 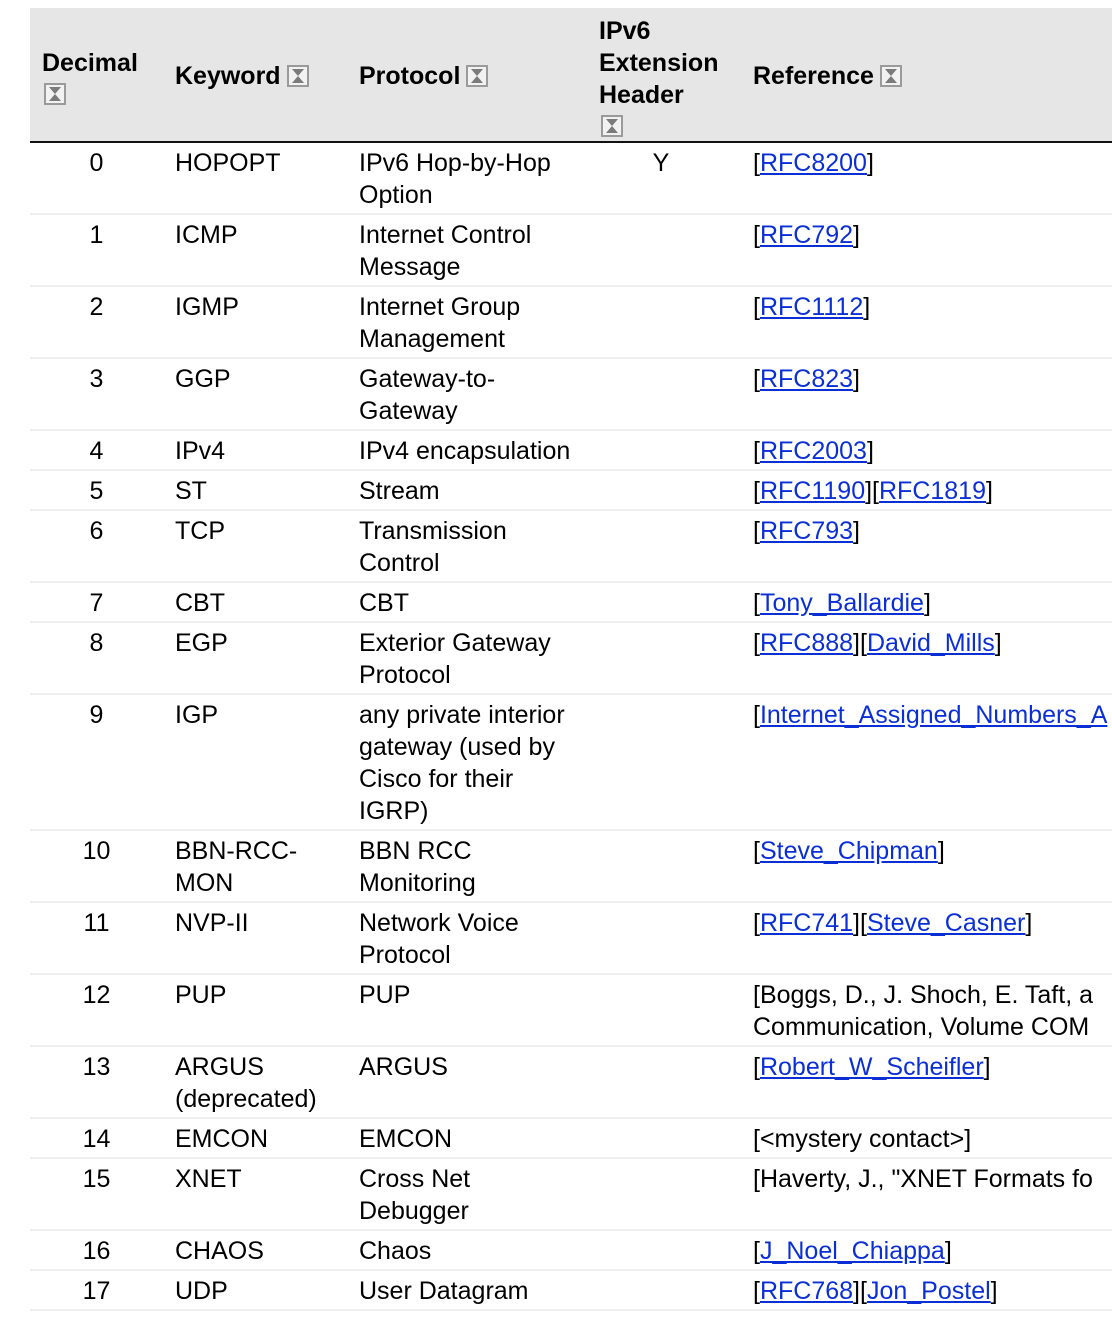 What do you see at coordinates (926, 1138) in the screenshot?
I see `cell-reference: [<mystery contact>]` at bounding box center [926, 1138].